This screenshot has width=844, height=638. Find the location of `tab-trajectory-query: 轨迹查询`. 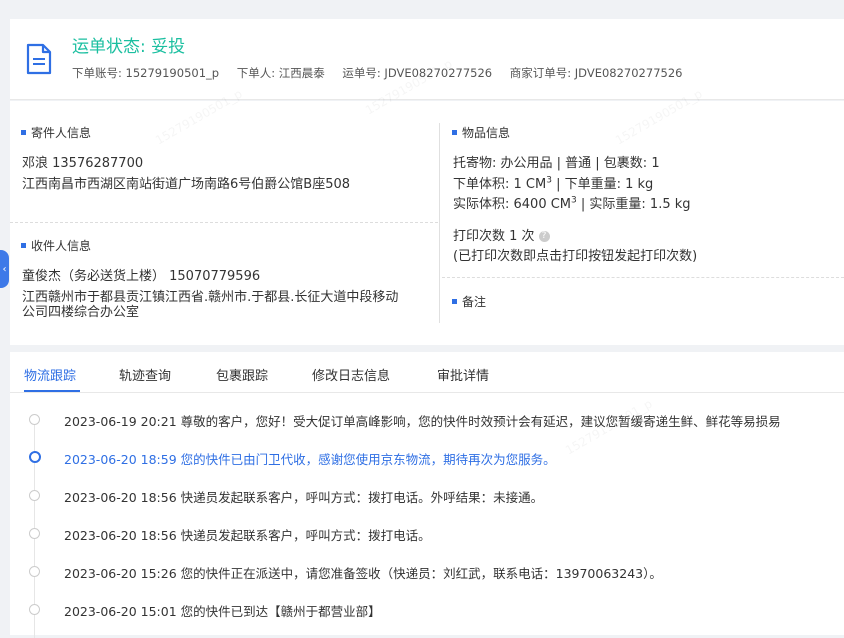

tab-trajectory-query: 轨迹查询 is located at coordinates (145, 374).